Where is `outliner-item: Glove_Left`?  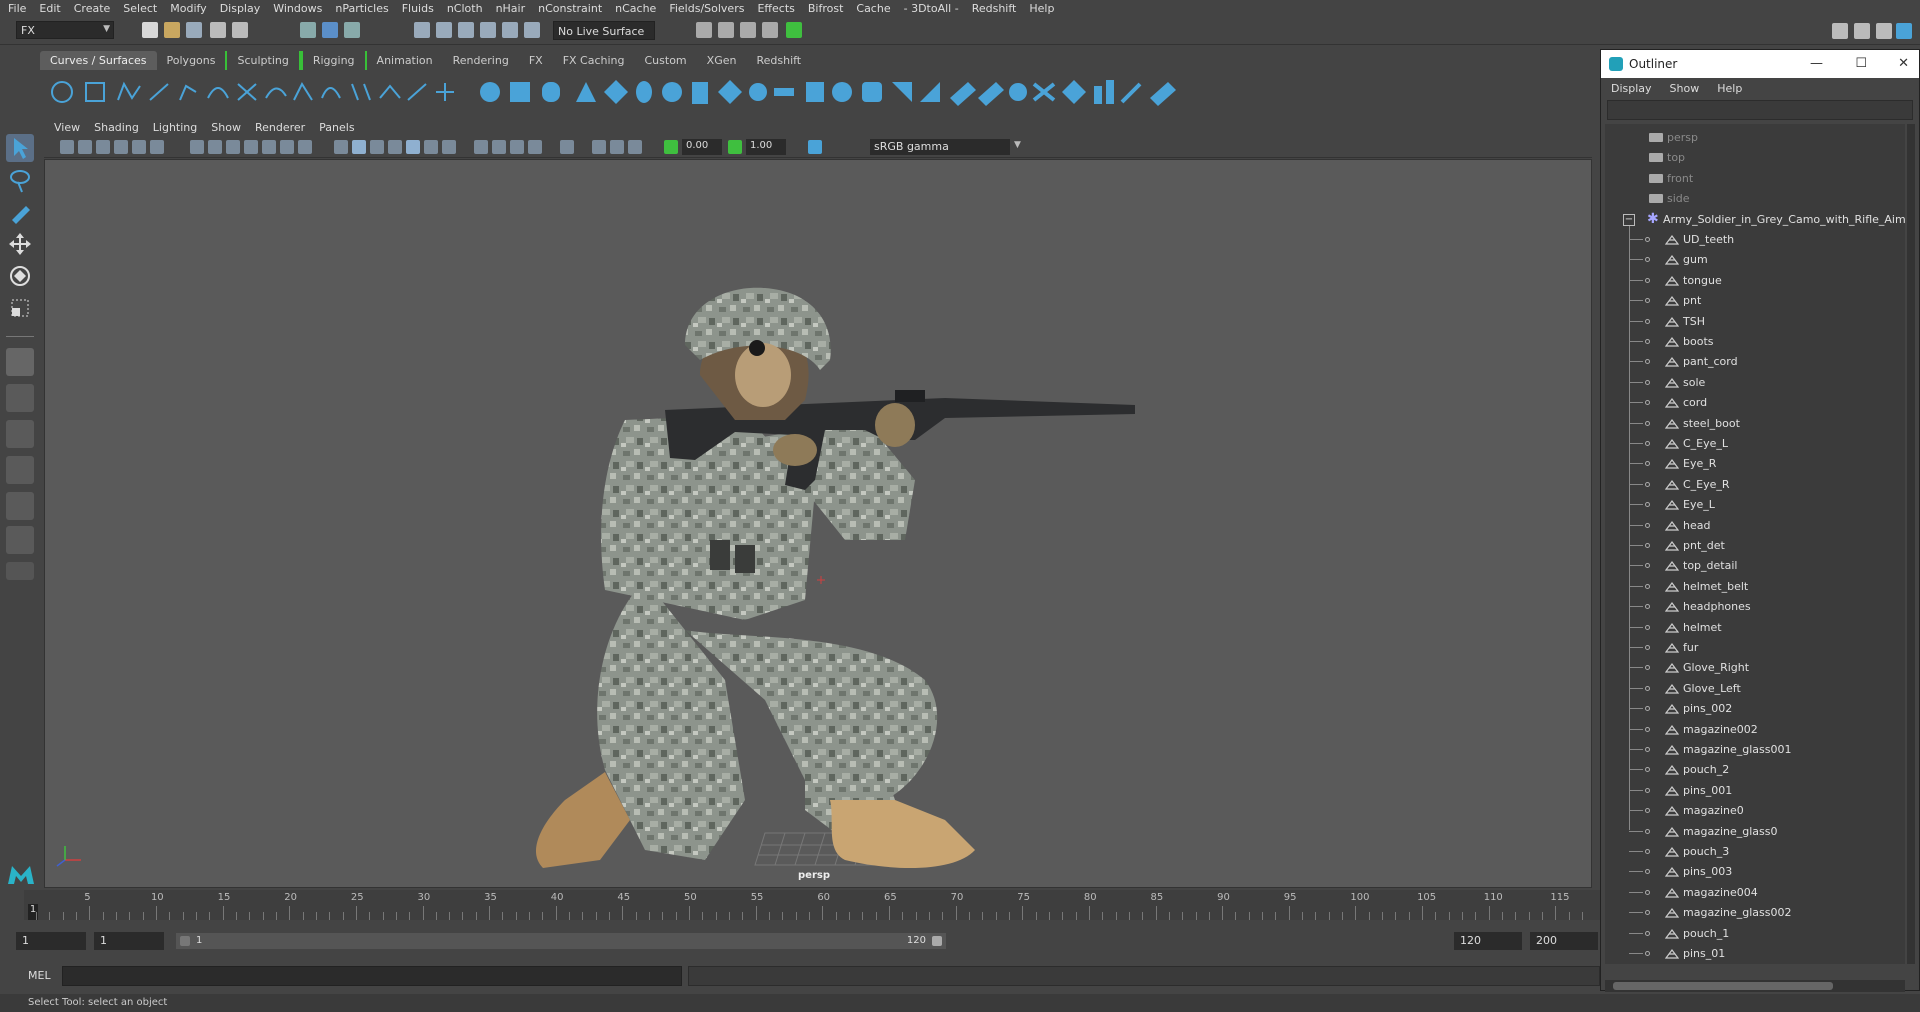 outliner-item: Glove_Left is located at coordinates (1755, 689).